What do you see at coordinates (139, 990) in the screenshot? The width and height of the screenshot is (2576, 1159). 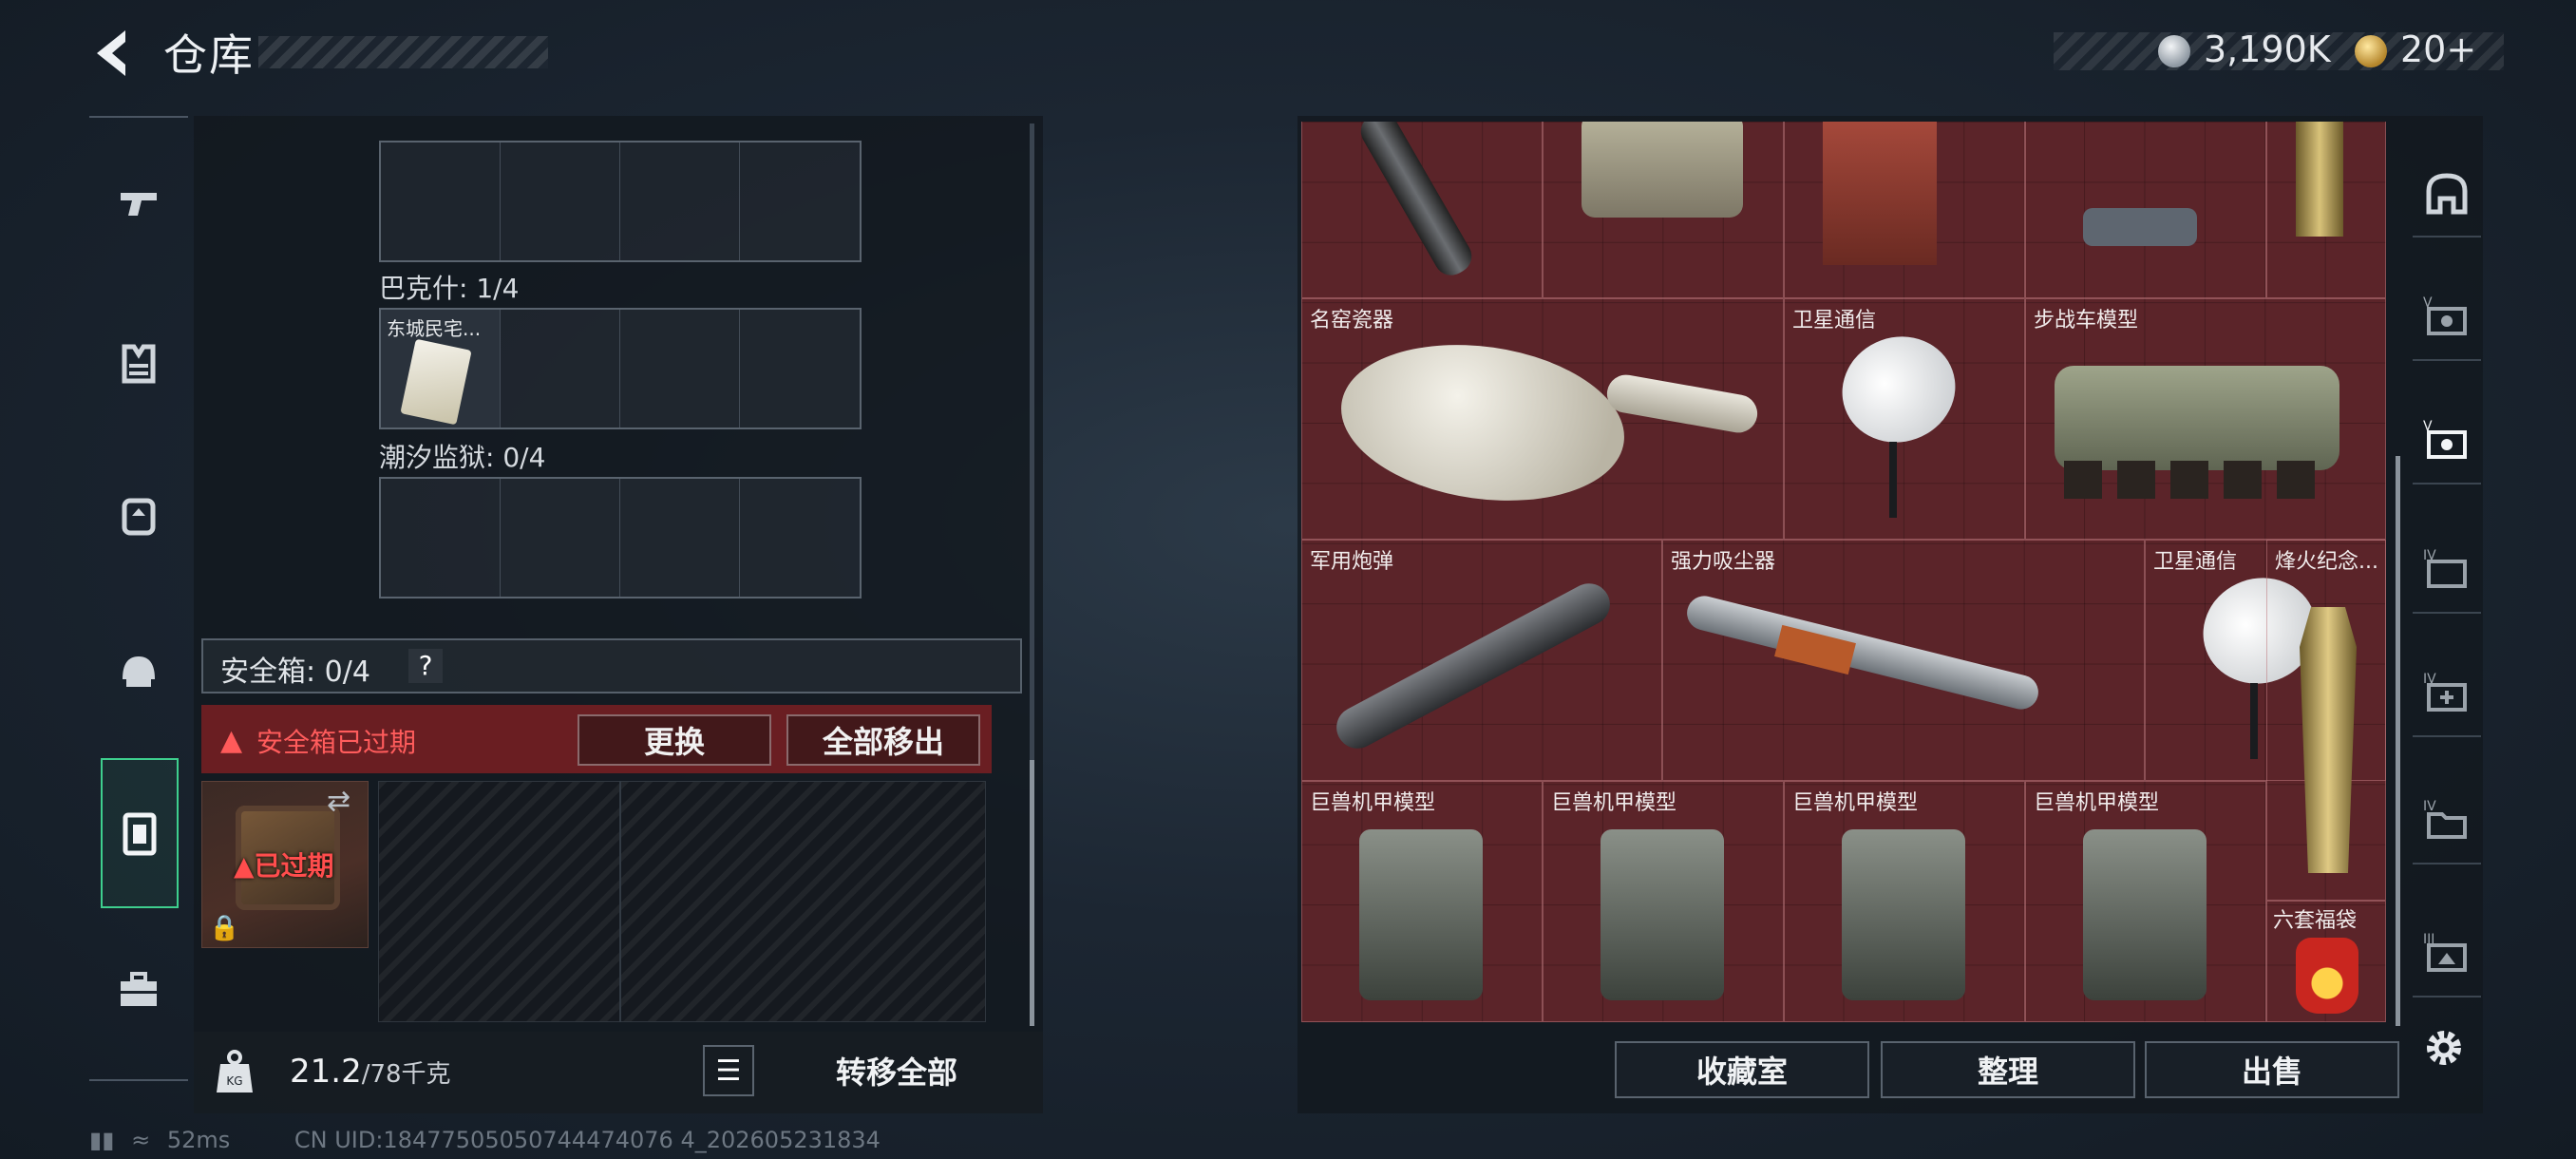 I see `nav-toolbox` at bounding box center [139, 990].